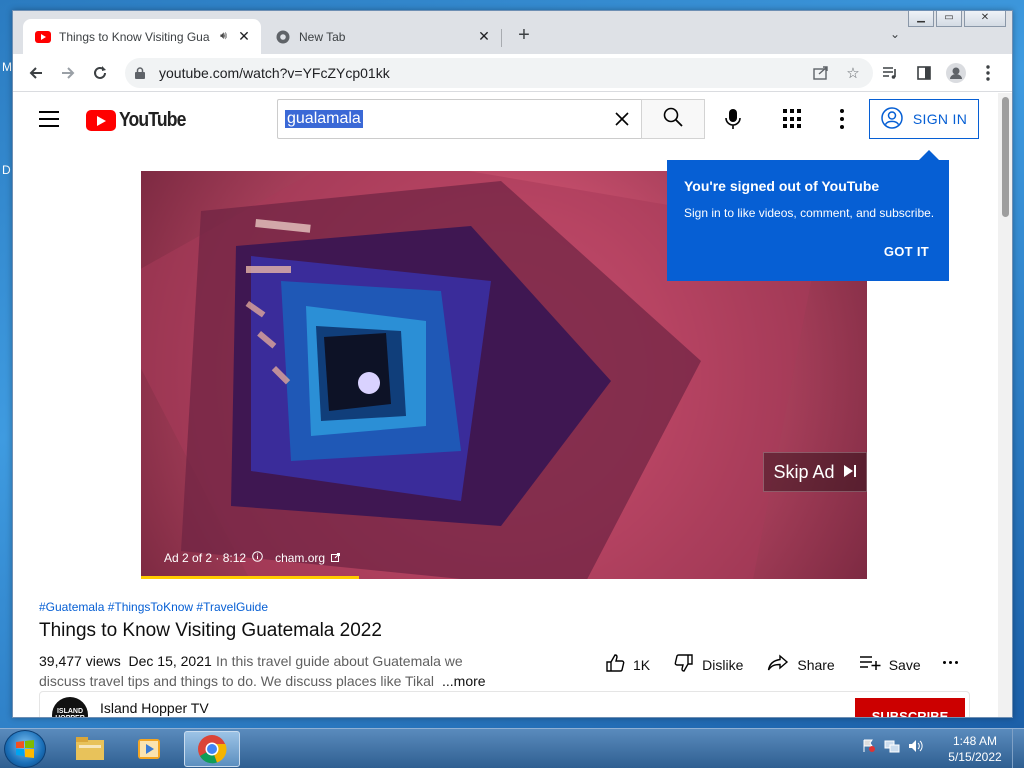 The width and height of the screenshot is (1024, 768). What do you see at coordinates (336, 558) in the screenshot?
I see `external-link-icon` at bounding box center [336, 558].